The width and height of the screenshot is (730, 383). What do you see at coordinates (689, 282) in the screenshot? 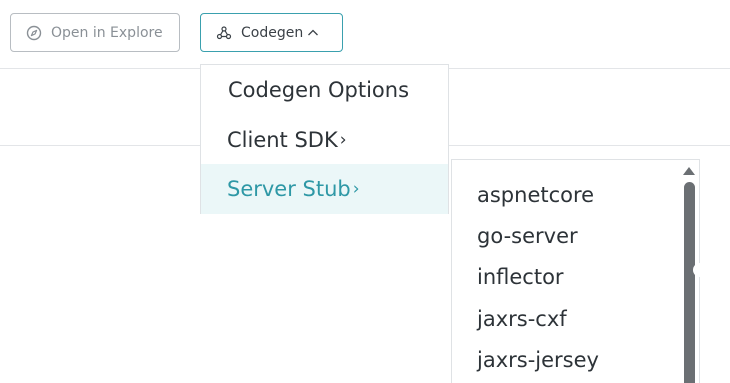
I see `scrollbar-thumb` at bounding box center [689, 282].